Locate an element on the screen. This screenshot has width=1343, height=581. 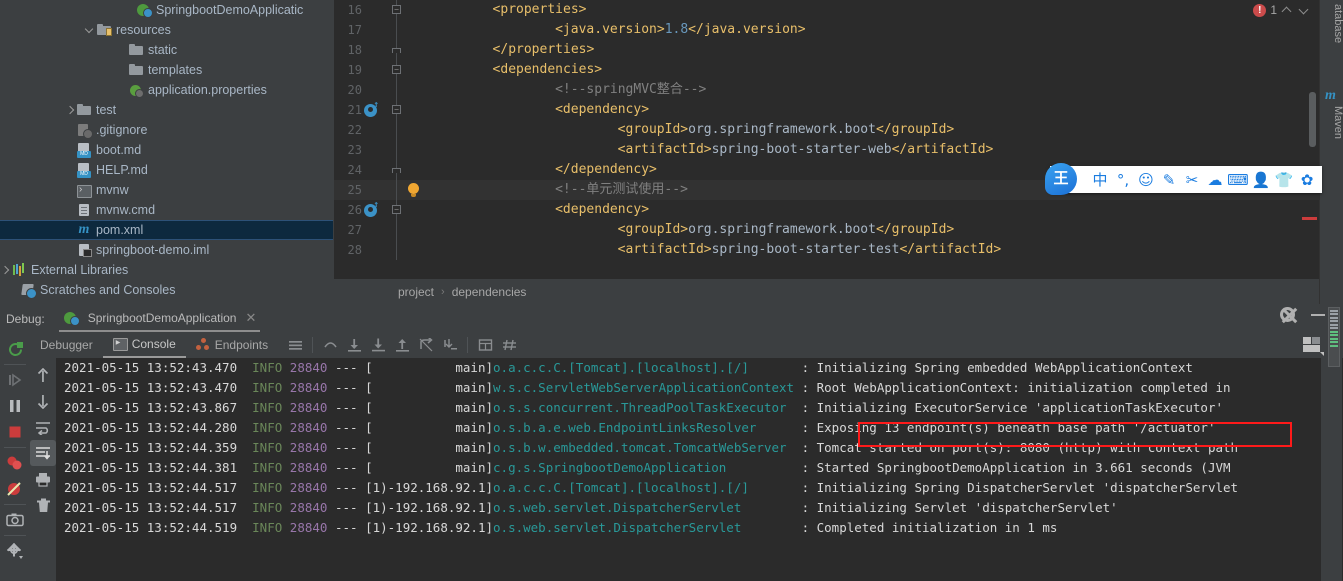
editor-error-marker is located at coordinates (1309, 218).